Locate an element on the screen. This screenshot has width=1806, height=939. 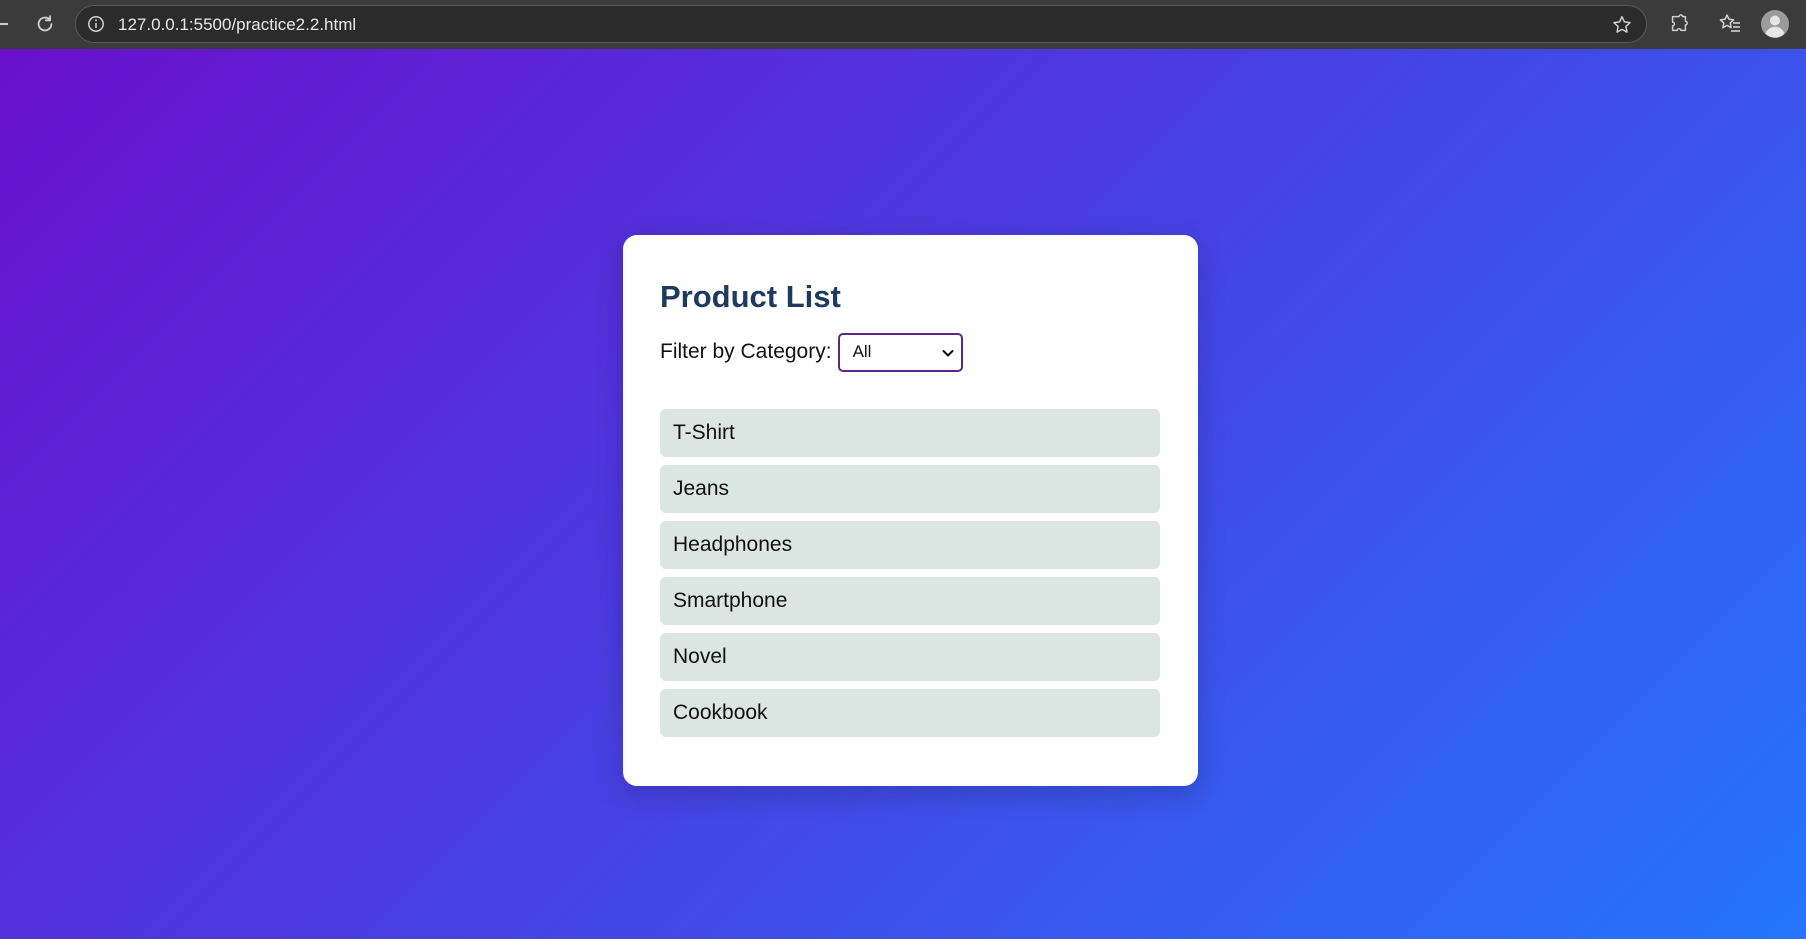
back-button-edge is located at coordinates (4, 24).